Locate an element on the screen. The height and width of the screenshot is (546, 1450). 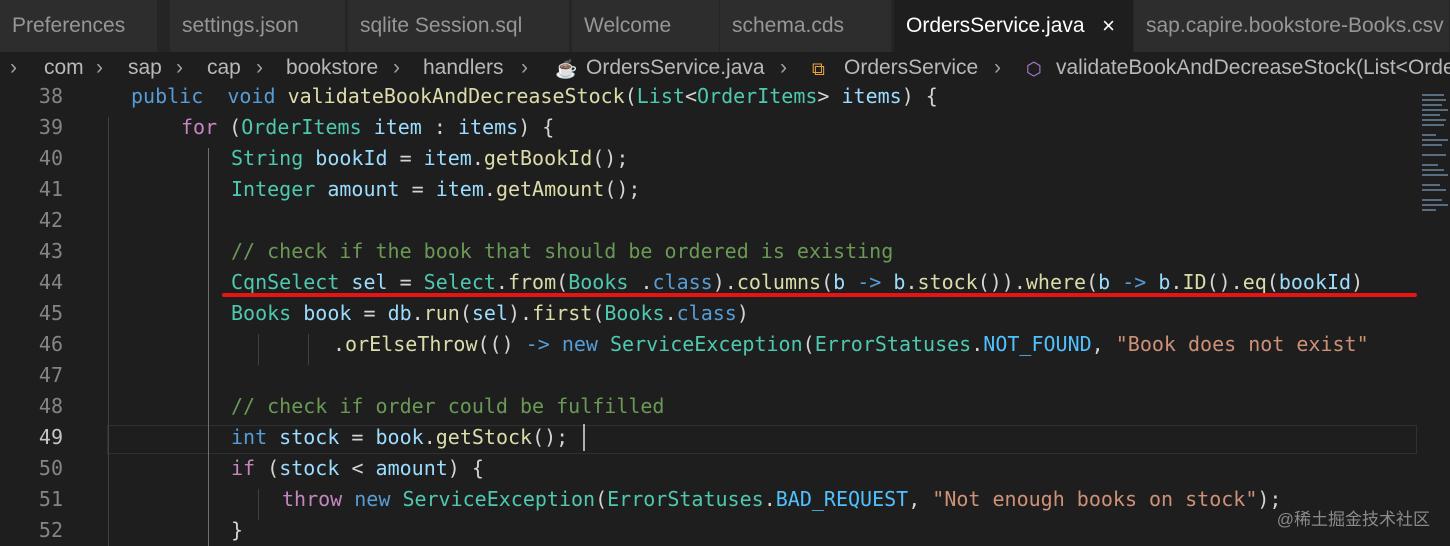
code-token: run is located at coordinates (441, 313).